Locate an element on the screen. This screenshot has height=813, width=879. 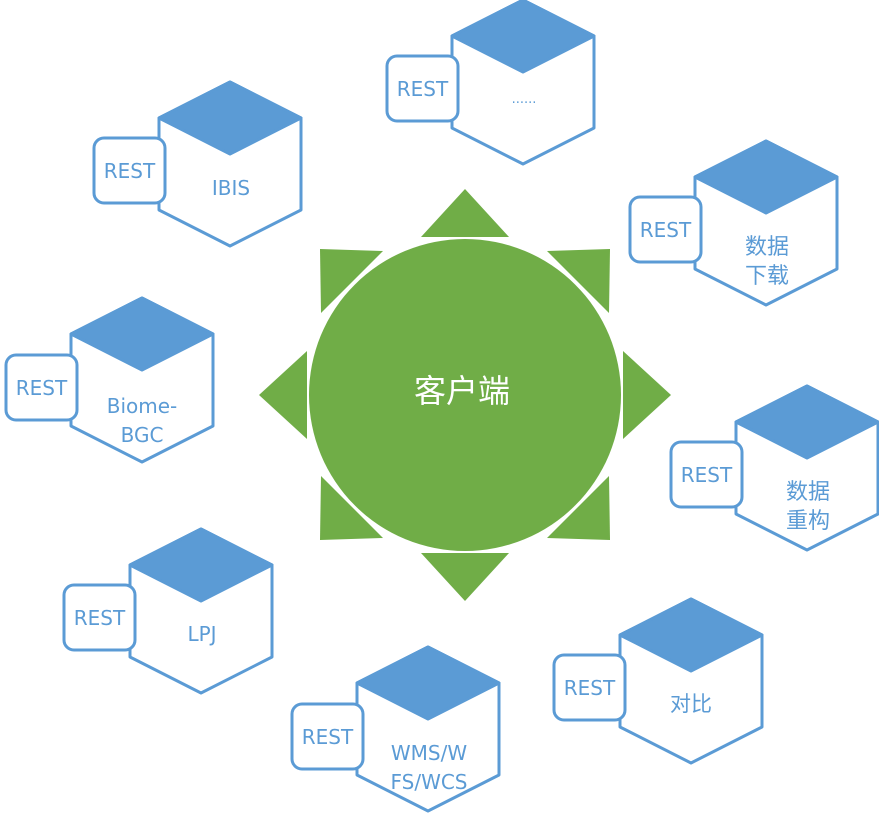
sun-ray-left is located at coordinates (283, 395).